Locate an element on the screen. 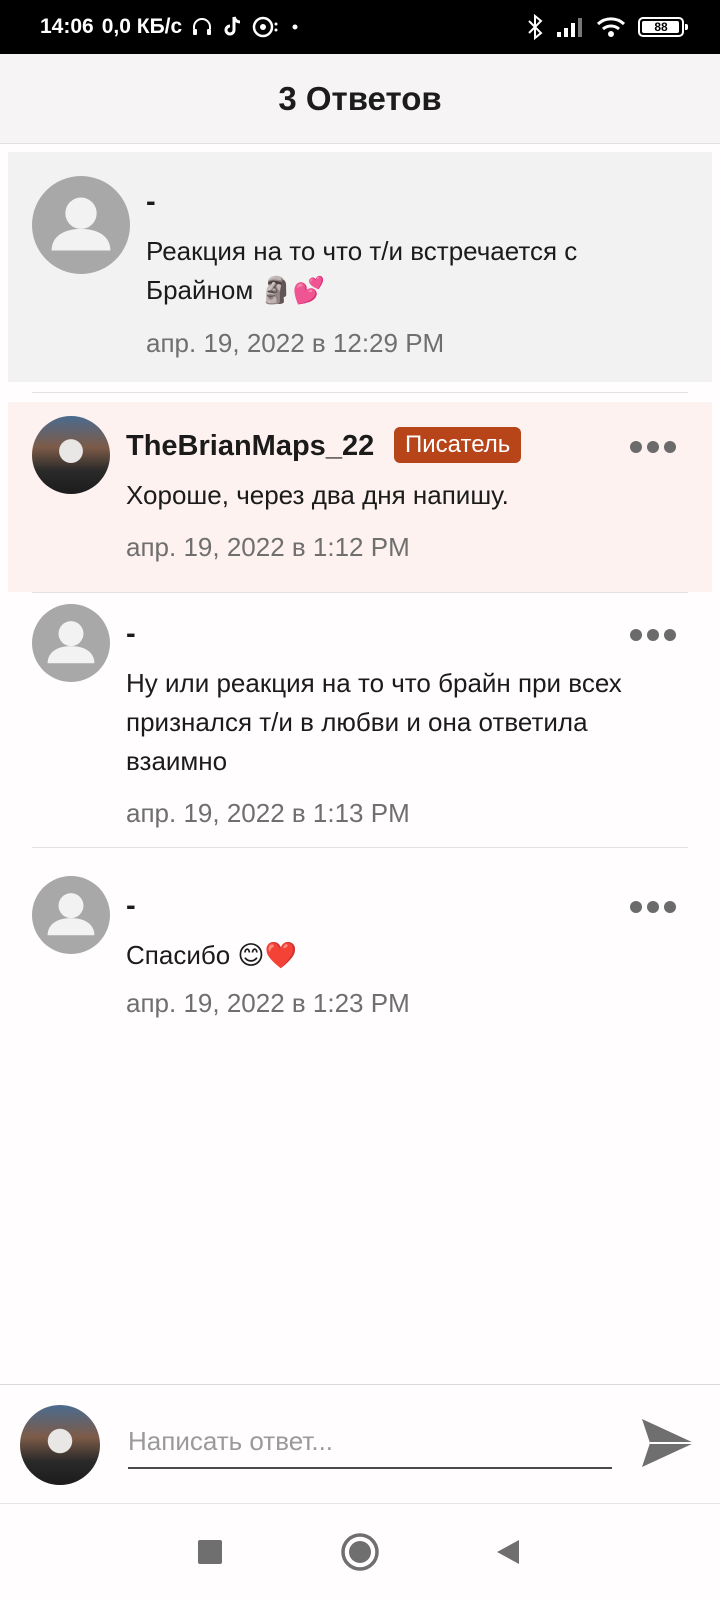 The width and height of the screenshot is (720, 1600). wifi-icon is located at coordinates (611, 27).